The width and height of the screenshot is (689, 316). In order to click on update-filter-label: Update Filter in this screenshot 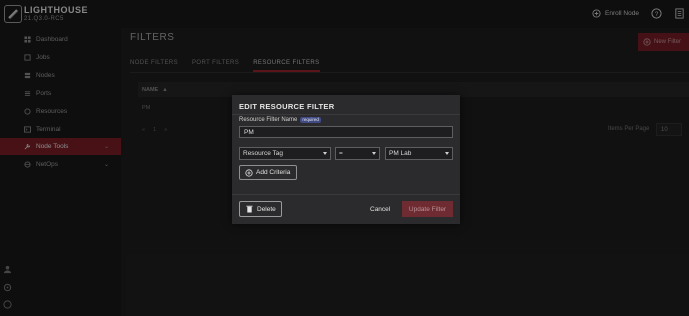, I will do `click(427, 209)`.